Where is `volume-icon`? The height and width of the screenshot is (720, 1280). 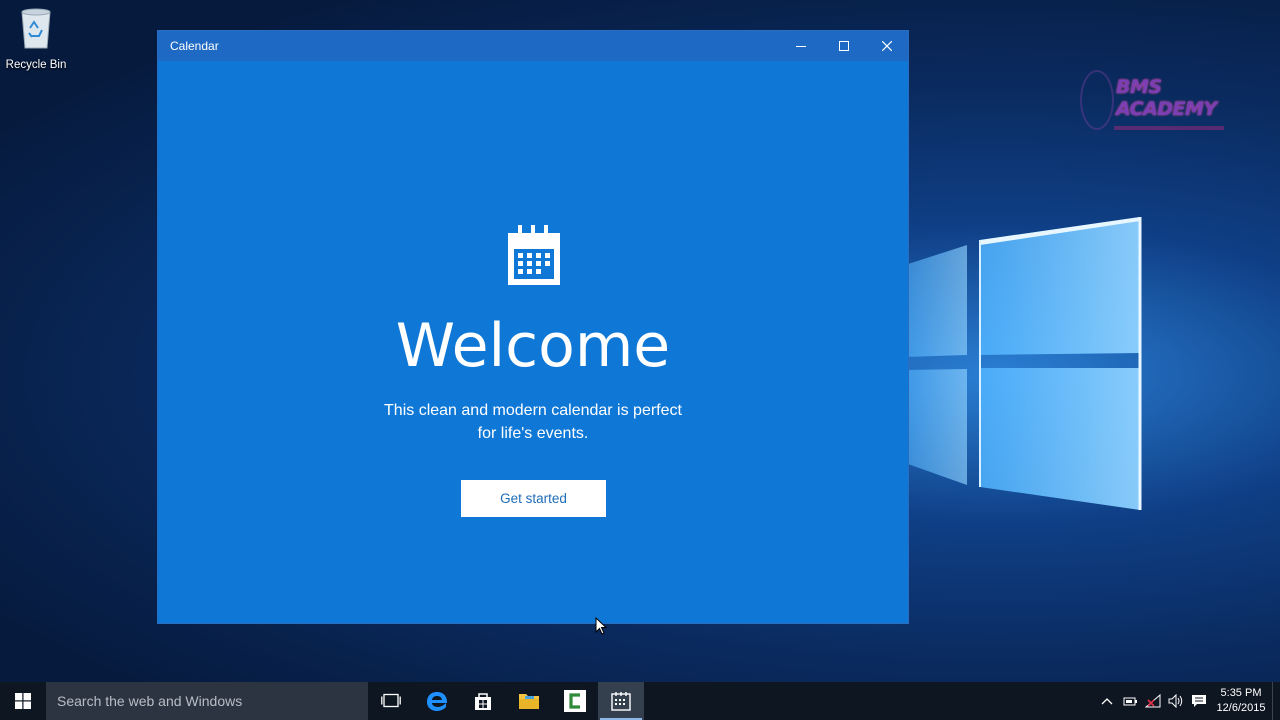
volume-icon is located at coordinates (1175, 701).